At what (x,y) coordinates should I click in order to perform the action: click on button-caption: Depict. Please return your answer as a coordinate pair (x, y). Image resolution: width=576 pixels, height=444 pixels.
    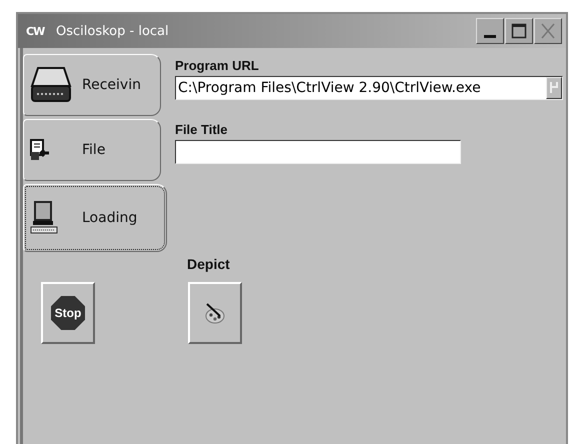
    Looking at the image, I should click on (209, 265).